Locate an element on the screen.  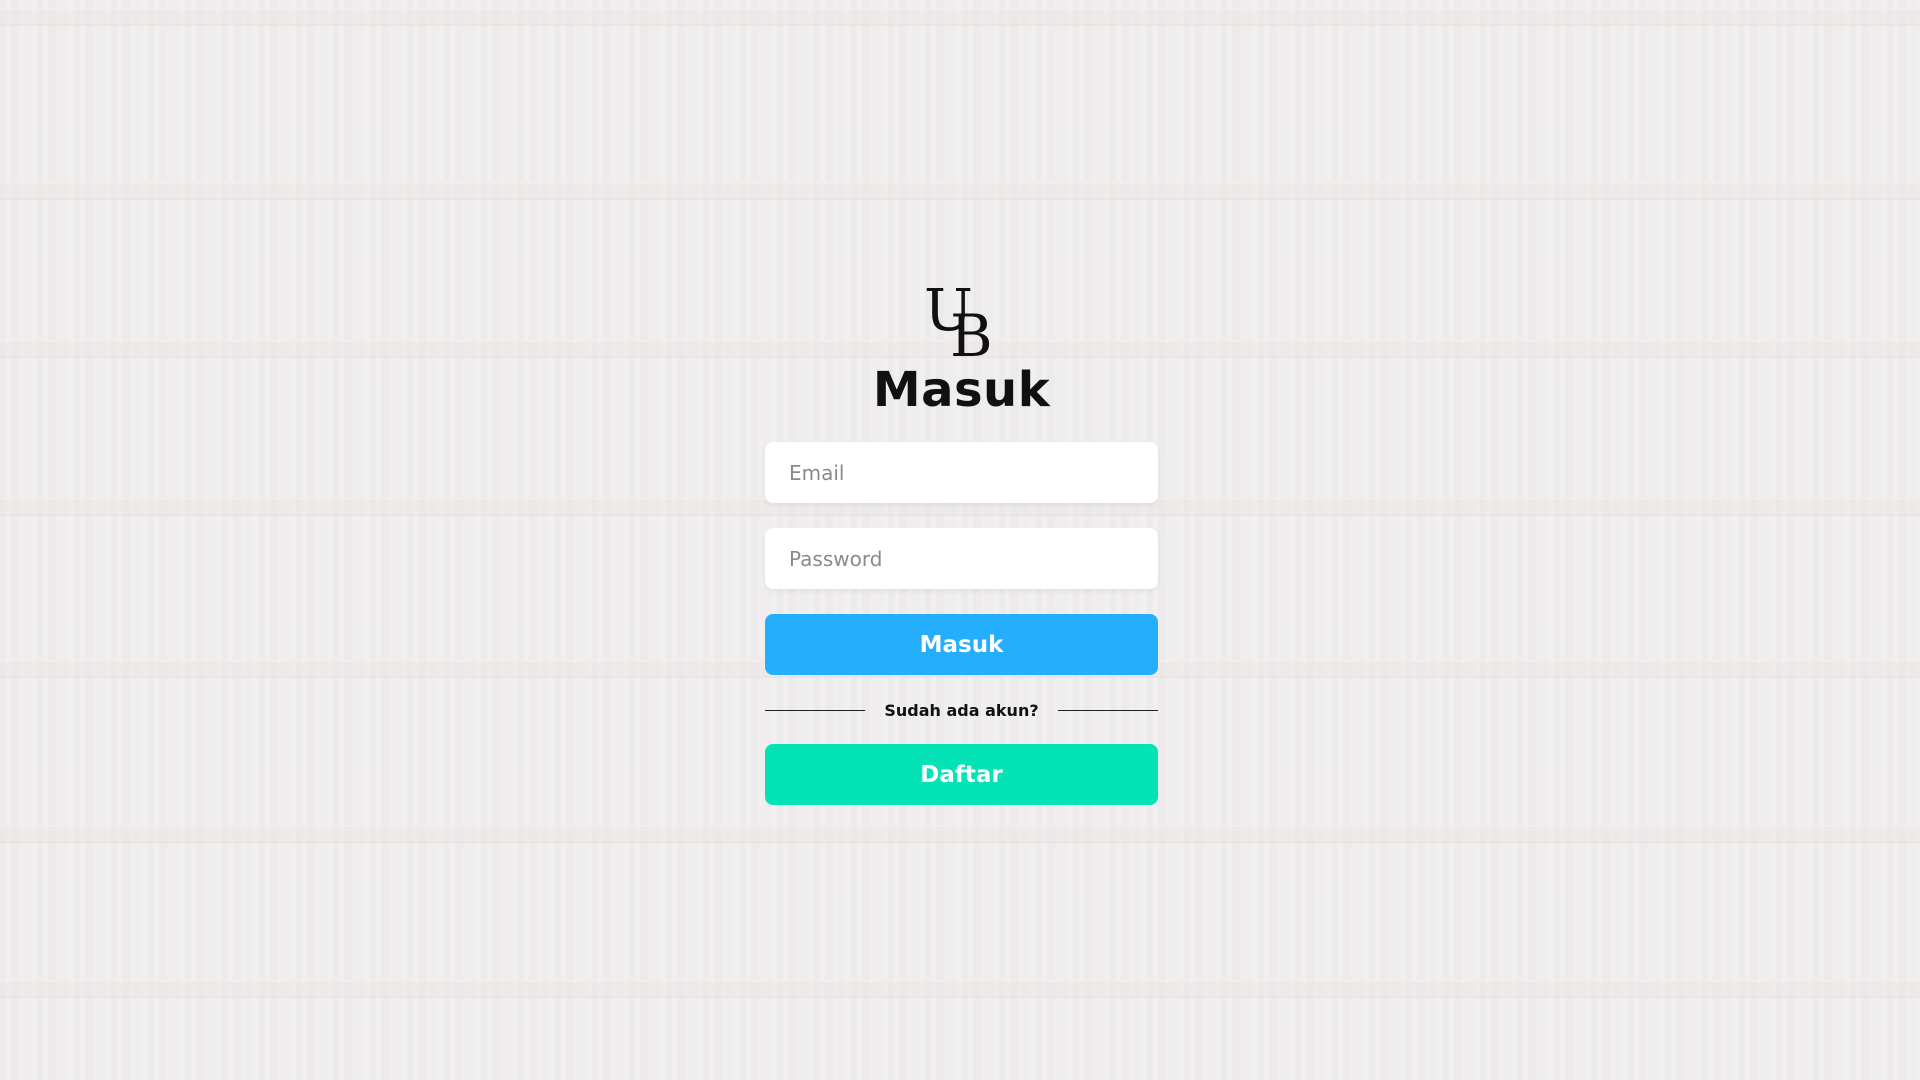
page-title: Masuk is located at coordinates (961, 390).